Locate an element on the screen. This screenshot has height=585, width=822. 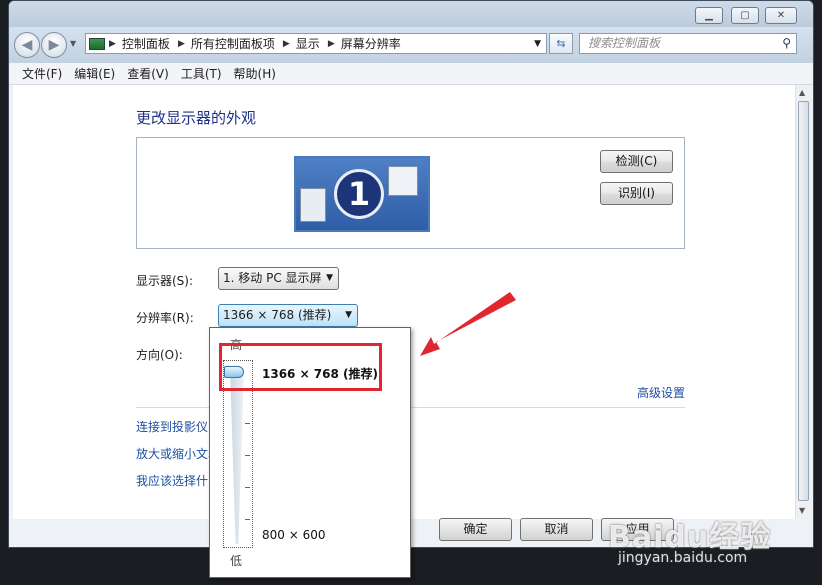
watermark-url: jingyan.baidu.com is located at coordinates (683, 558).